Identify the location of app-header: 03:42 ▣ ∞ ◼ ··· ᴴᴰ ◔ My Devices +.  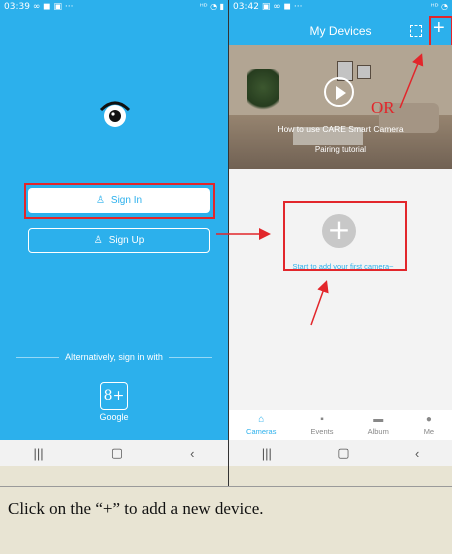
(340, 22).